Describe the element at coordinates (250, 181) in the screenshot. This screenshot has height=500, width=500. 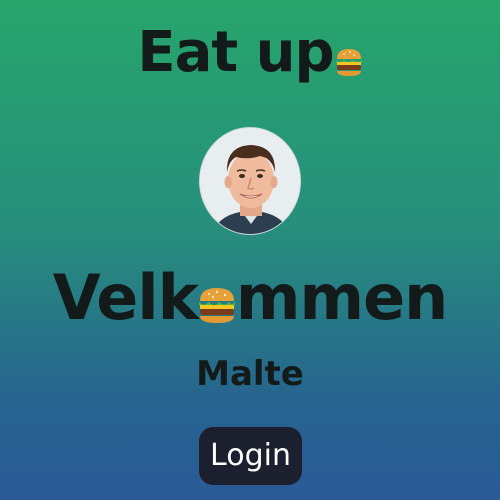
I see `avatar` at that location.